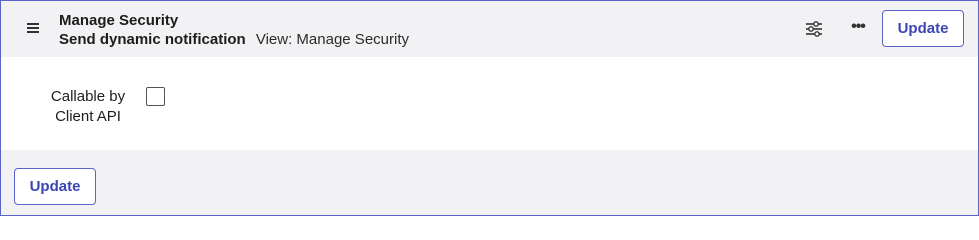  Describe the element at coordinates (923, 28) in the screenshot. I see `update-button-top: Update` at that location.